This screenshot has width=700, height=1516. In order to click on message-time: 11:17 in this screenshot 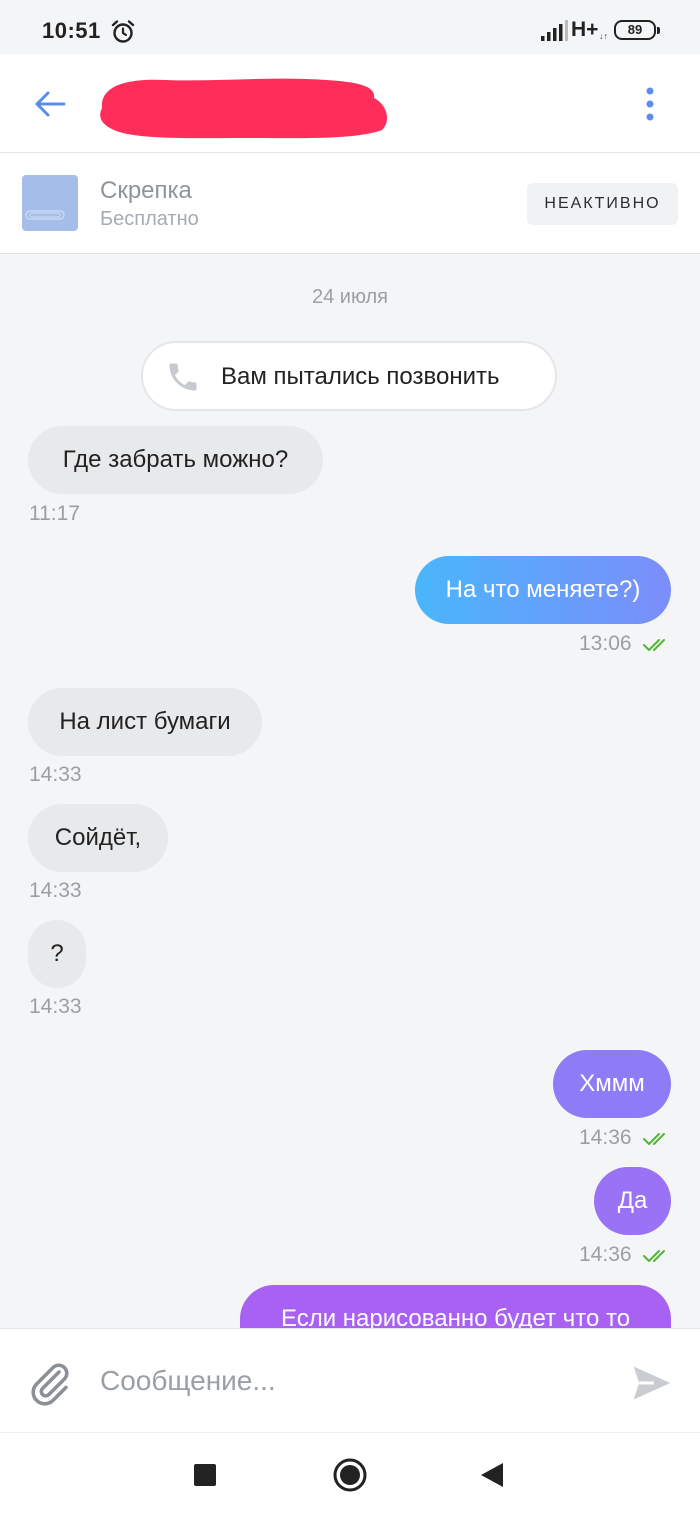, I will do `click(54, 513)`.